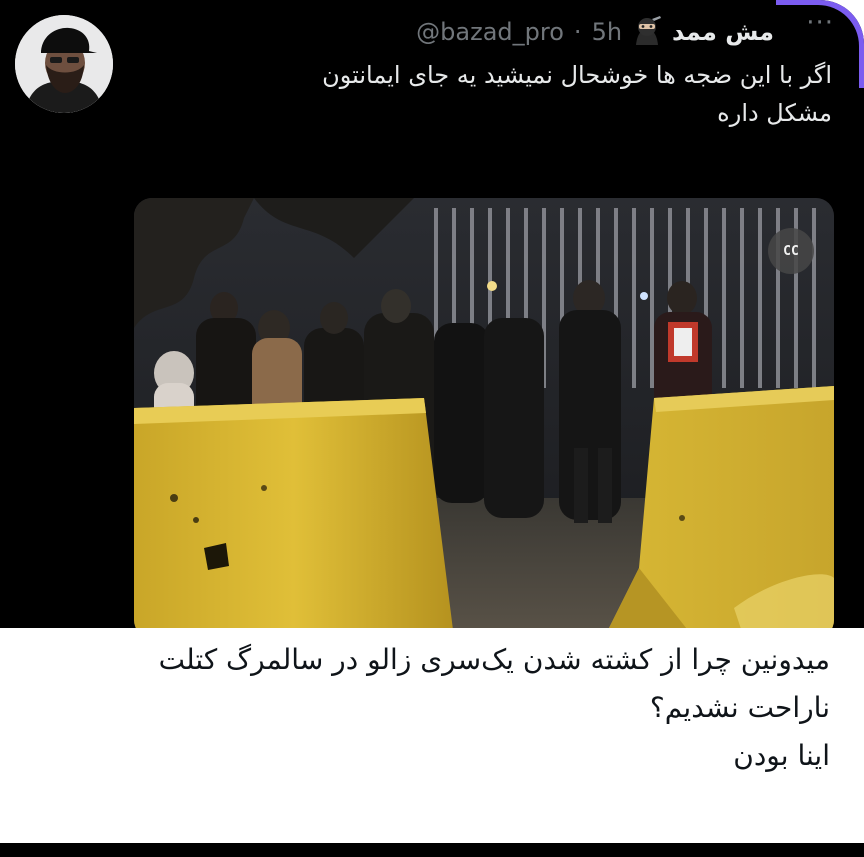 The image size is (864, 857). Describe the element at coordinates (490, 32) in the screenshot. I see `user-handle: @bazad_pro` at that location.